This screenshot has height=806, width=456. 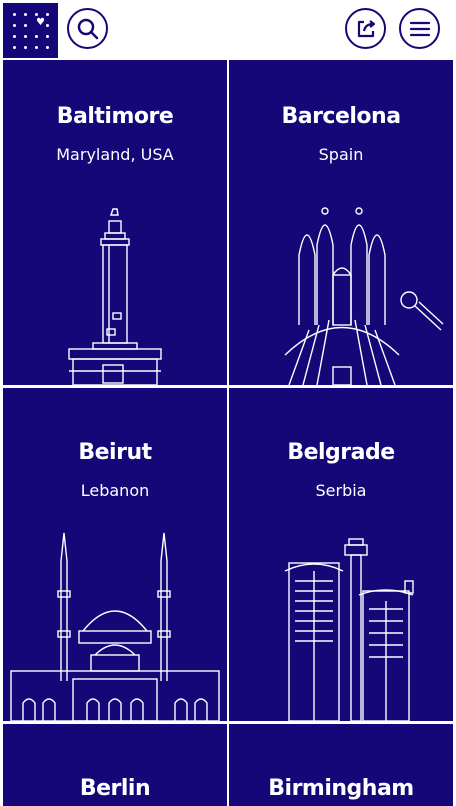 I want to click on top-bar: ♥, so click(x=228, y=30).